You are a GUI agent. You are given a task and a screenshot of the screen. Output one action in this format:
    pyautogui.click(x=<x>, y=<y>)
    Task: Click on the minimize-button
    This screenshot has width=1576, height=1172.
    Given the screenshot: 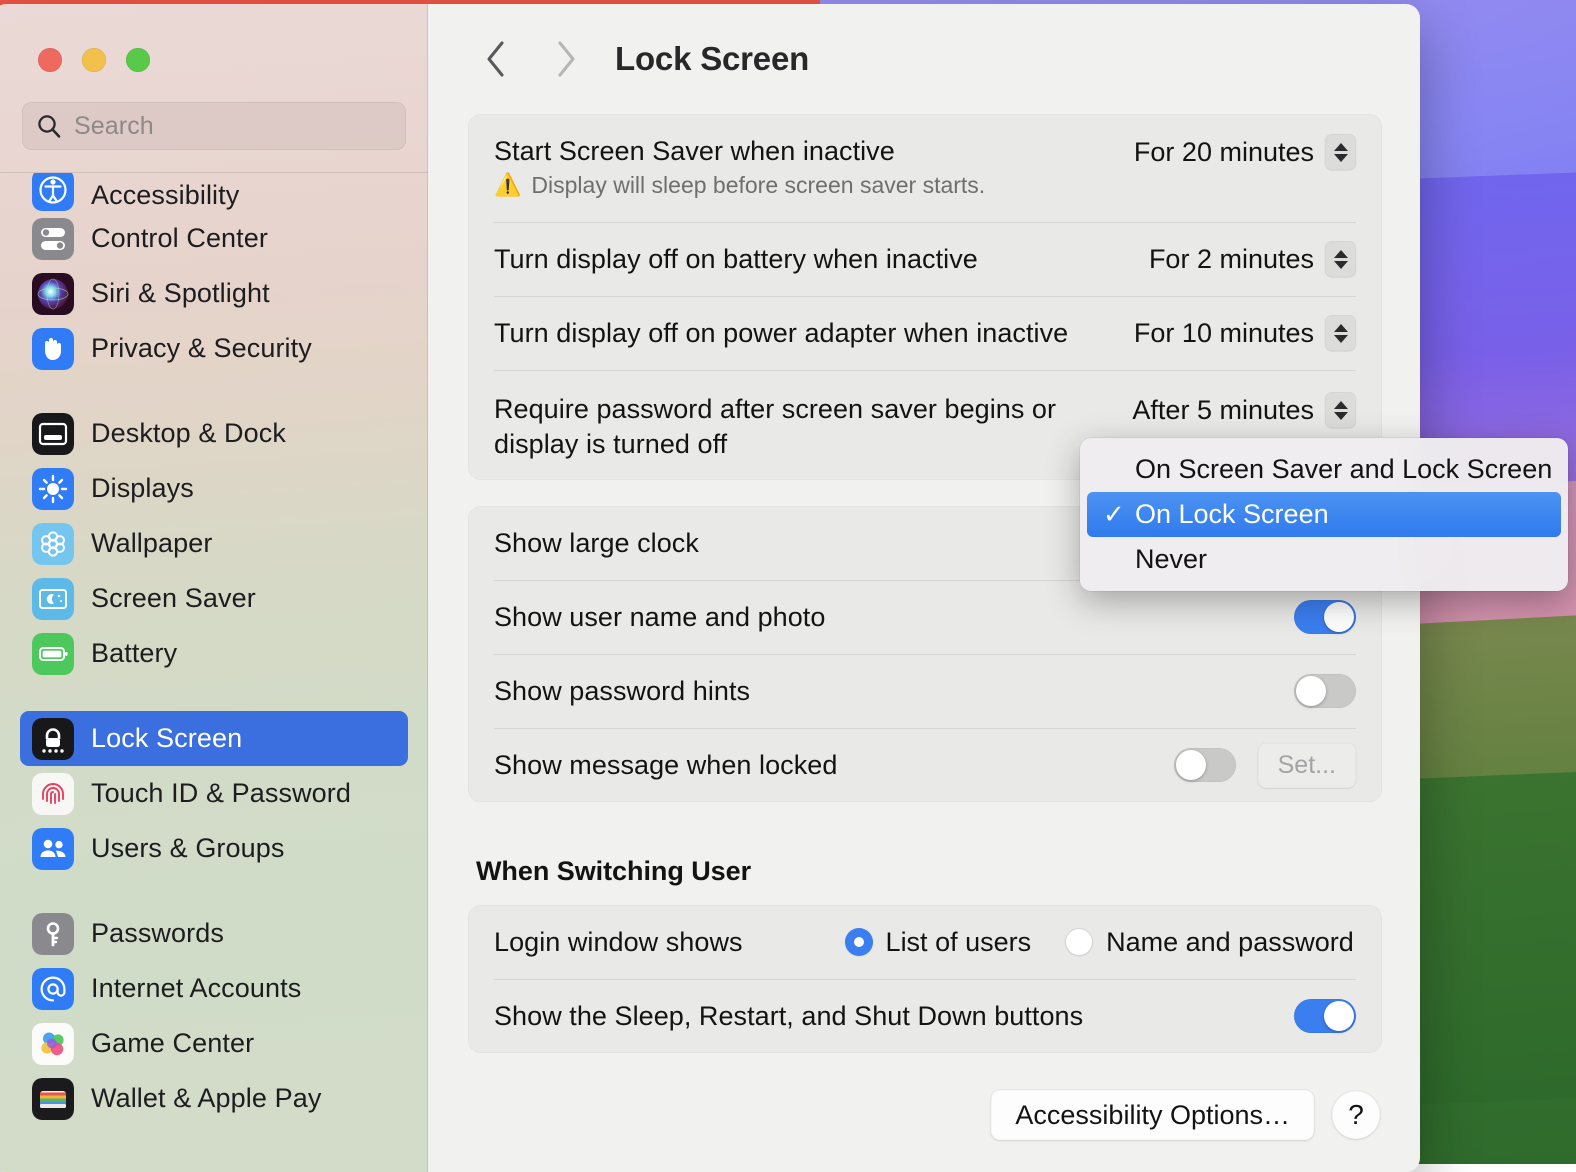 What is the action you would take?
    pyautogui.click(x=94, y=60)
    